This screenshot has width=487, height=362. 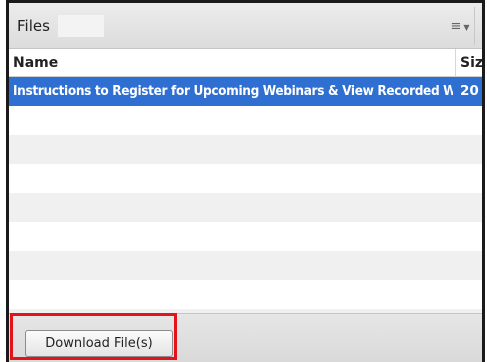 I want to click on column-header-size: Siz, so click(x=471, y=63).